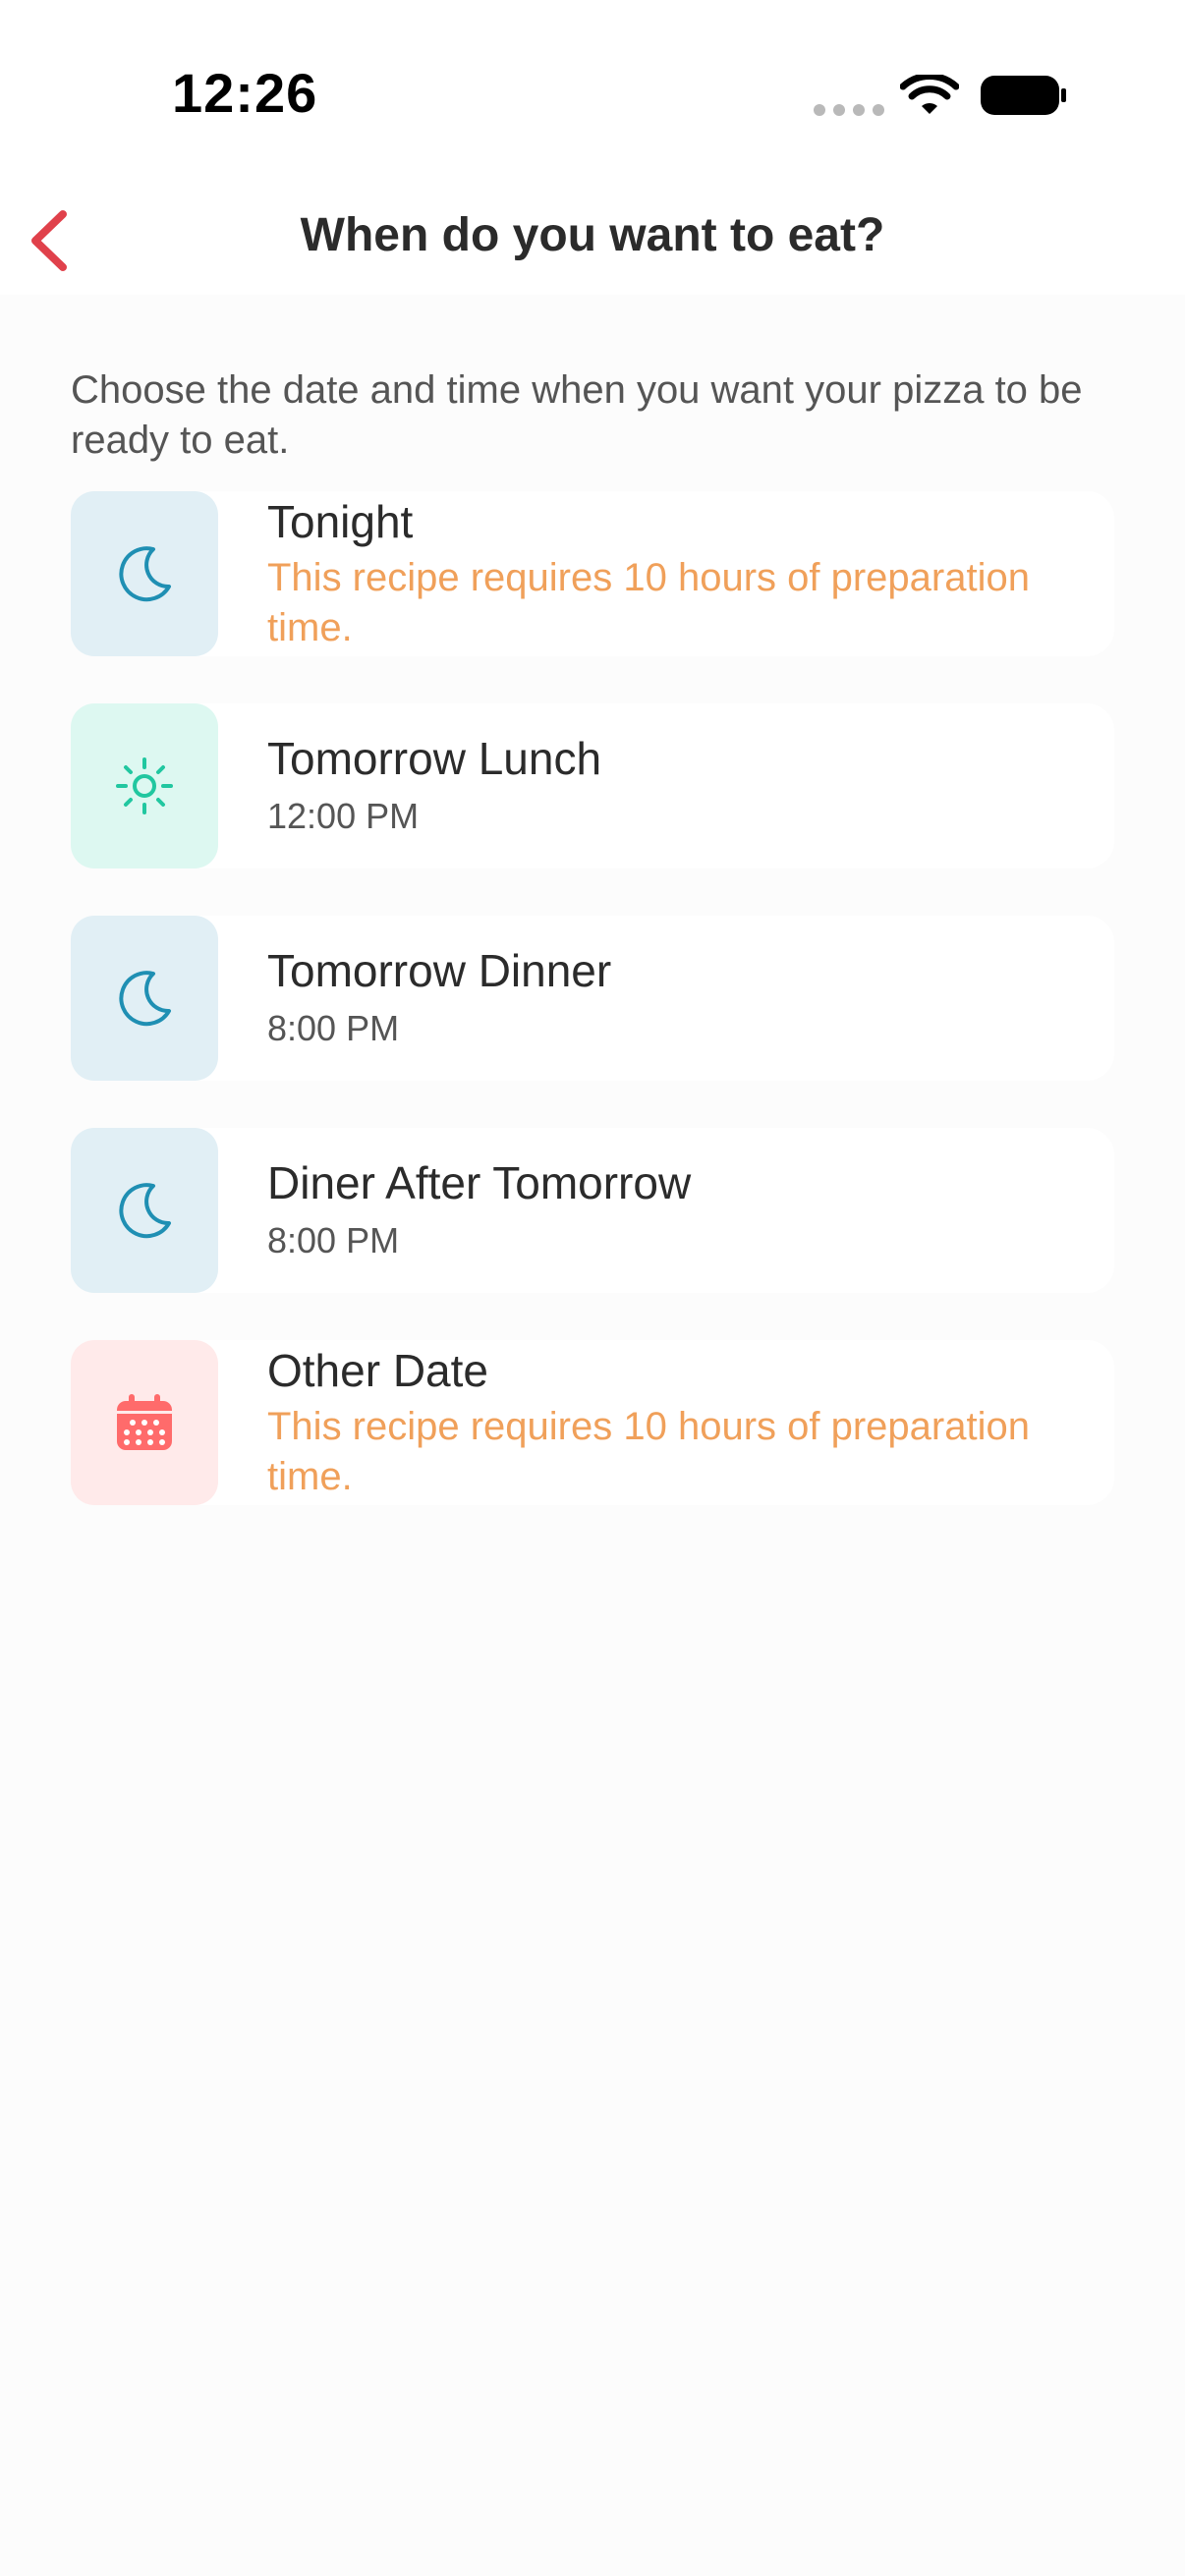  What do you see at coordinates (341, 521) in the screenshot?
I see `option-title: Tonight` at bounding box center [341, 521].